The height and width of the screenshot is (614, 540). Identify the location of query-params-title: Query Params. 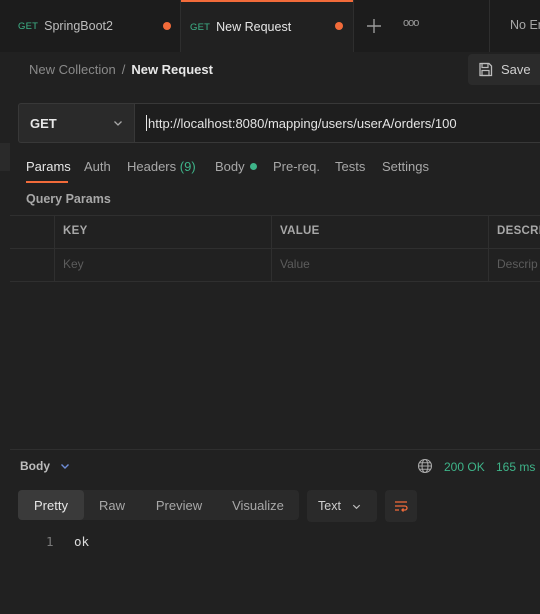
(68, 199).